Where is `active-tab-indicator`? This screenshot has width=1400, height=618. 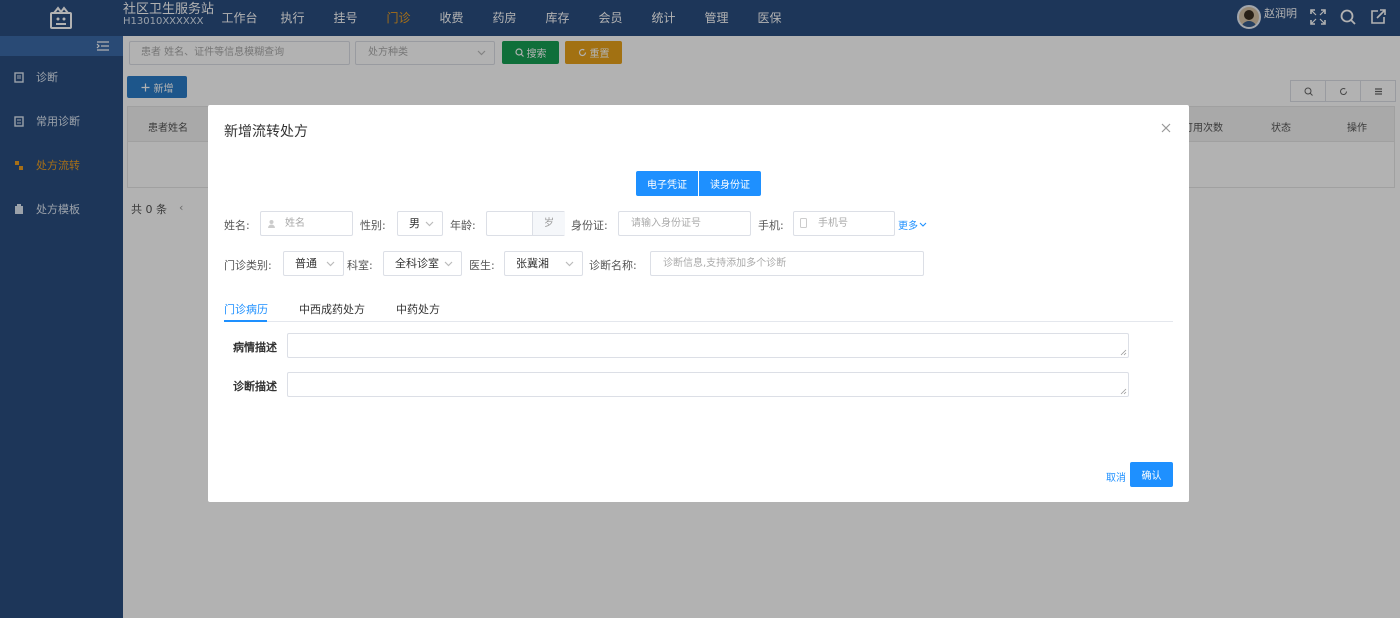 active-tab-indicator is located at coordinates (245, 321).